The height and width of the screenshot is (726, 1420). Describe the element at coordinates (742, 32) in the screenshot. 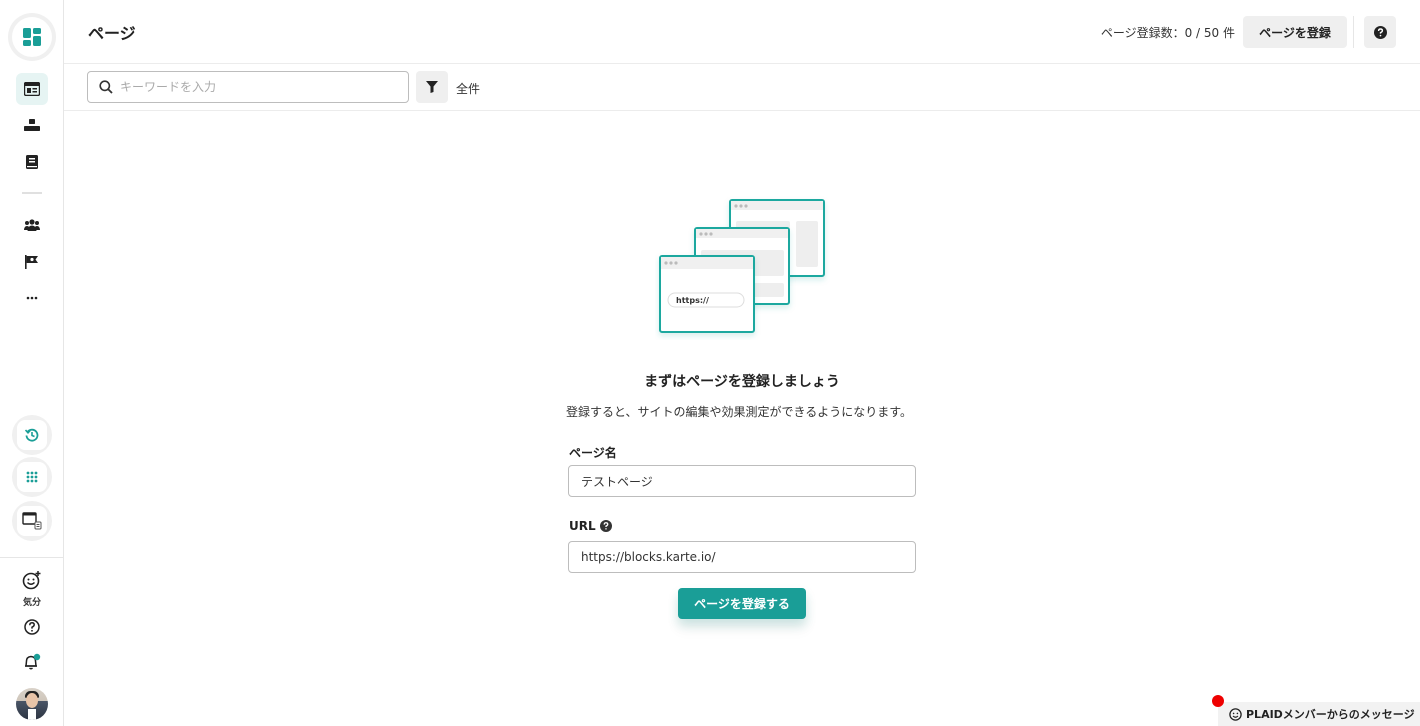

I see `page-header: ページ ページ登録数：0 / 50 件 ページを登録` at that location.